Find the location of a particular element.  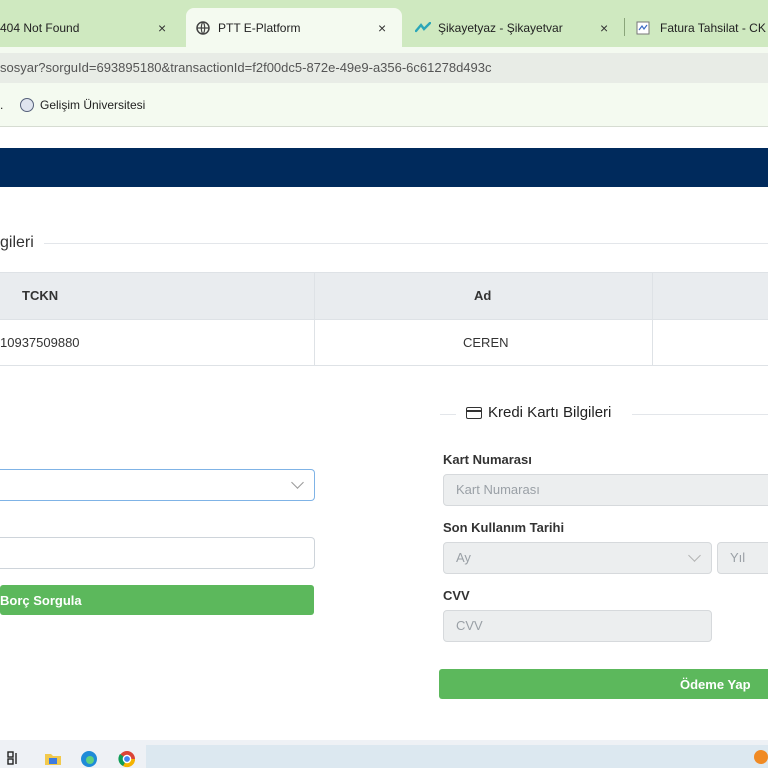

button-label: Borç Sorgula is located at coordinates (41, 600).